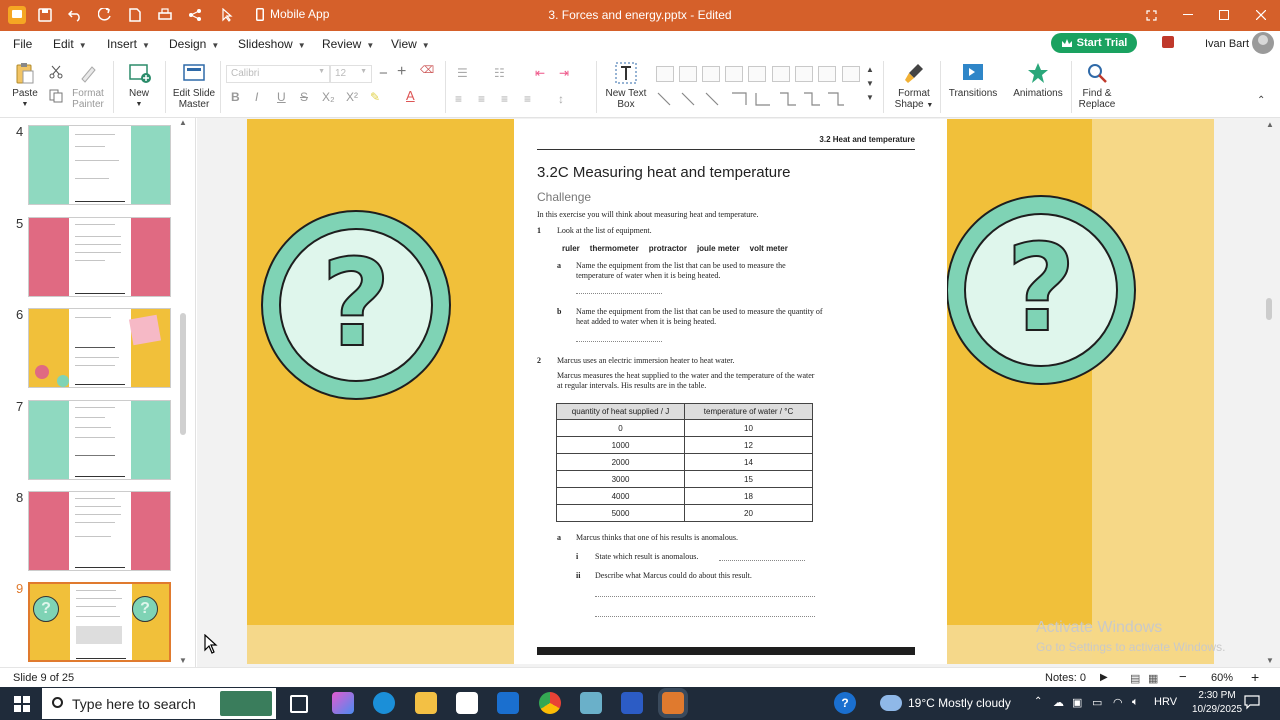  What do you see at coordinates (56, 97) in the screenshot?
I see `copy-icon` at bounding box center [56, 97].